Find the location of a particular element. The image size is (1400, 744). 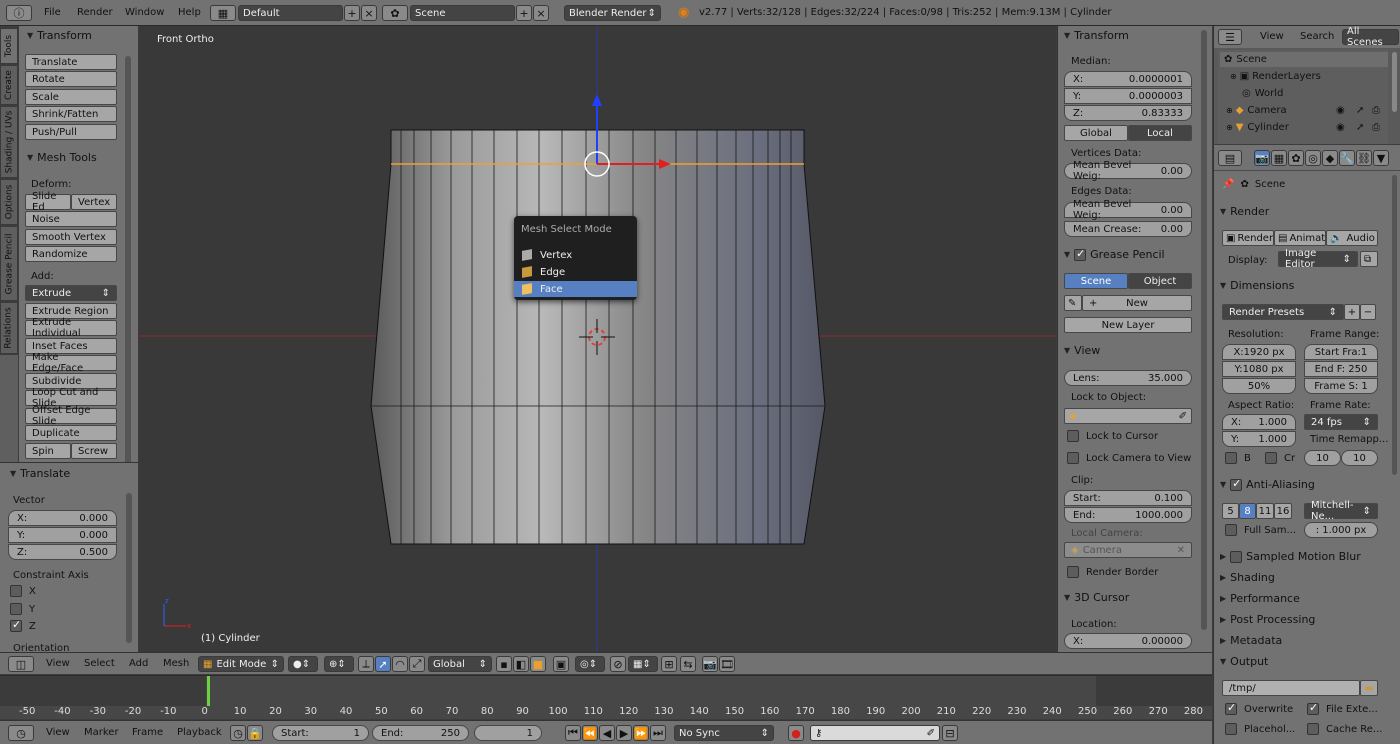

sync-mode-select: No Sync ⇕ is located at coordinates (724, 733).